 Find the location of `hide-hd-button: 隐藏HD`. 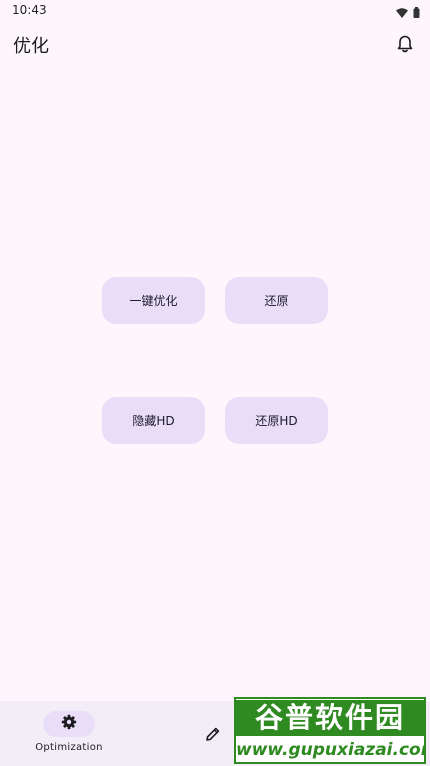

hide-hd-button: 隐藏HD is located at coordinates (153, 420).